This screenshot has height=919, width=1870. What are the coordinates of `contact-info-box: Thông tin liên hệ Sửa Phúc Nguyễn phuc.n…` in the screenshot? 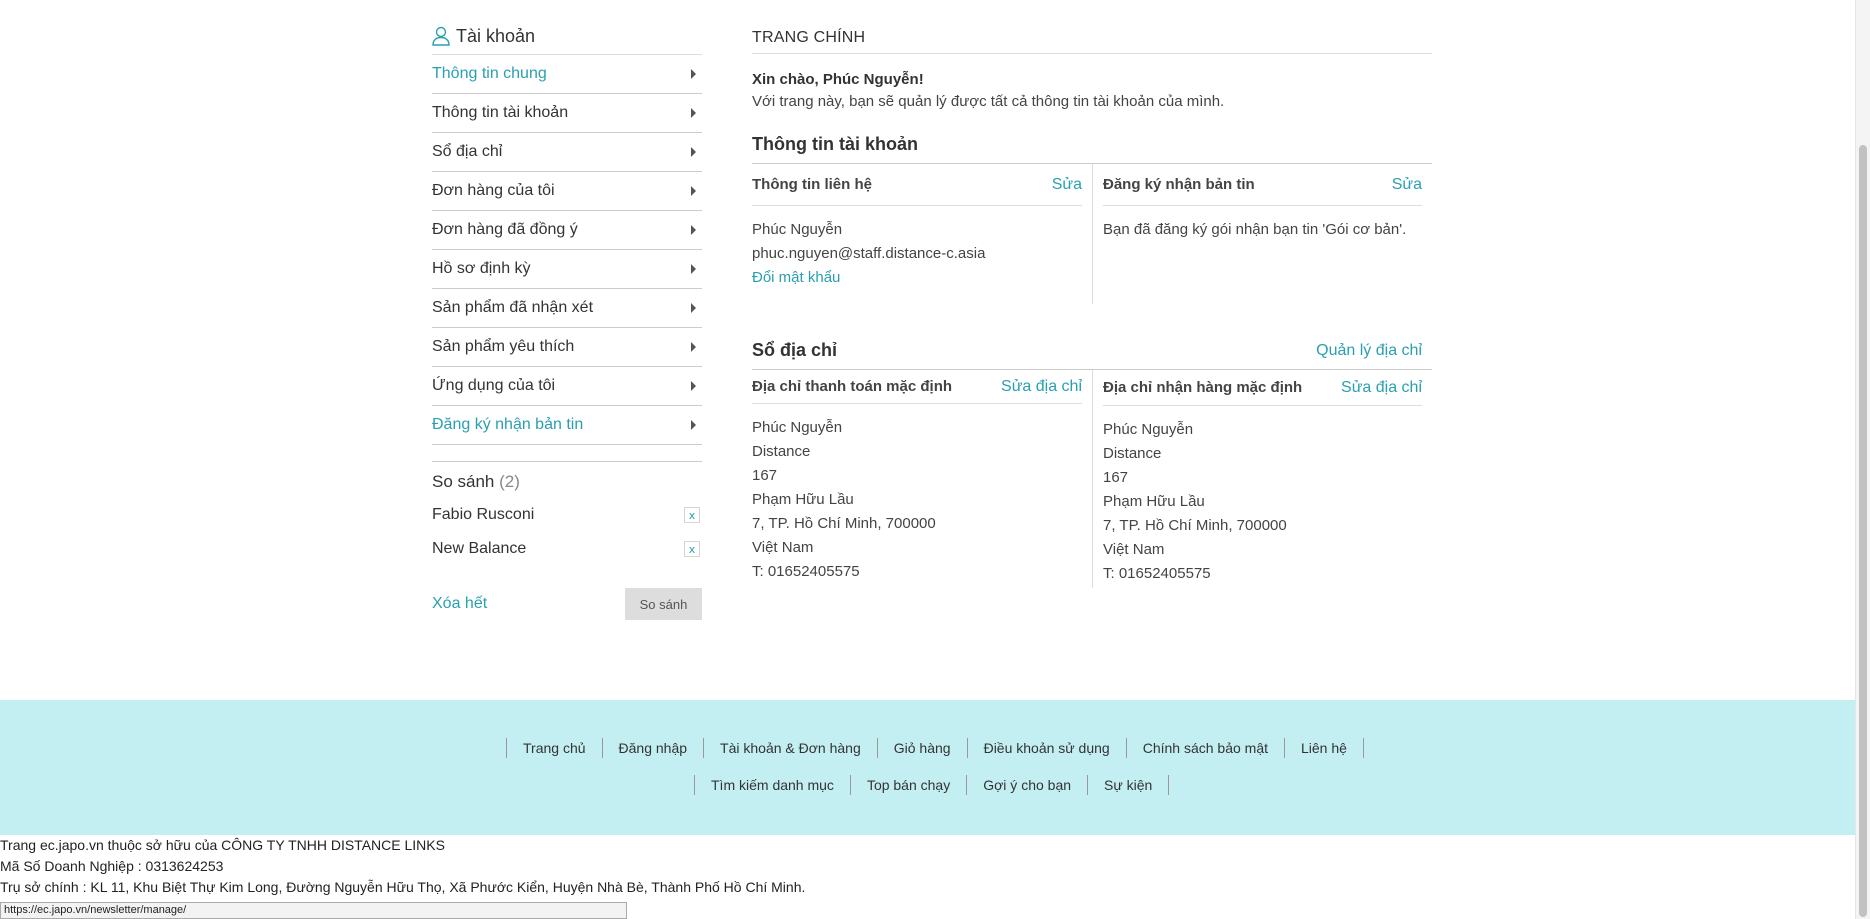 It's located at (922, 234).